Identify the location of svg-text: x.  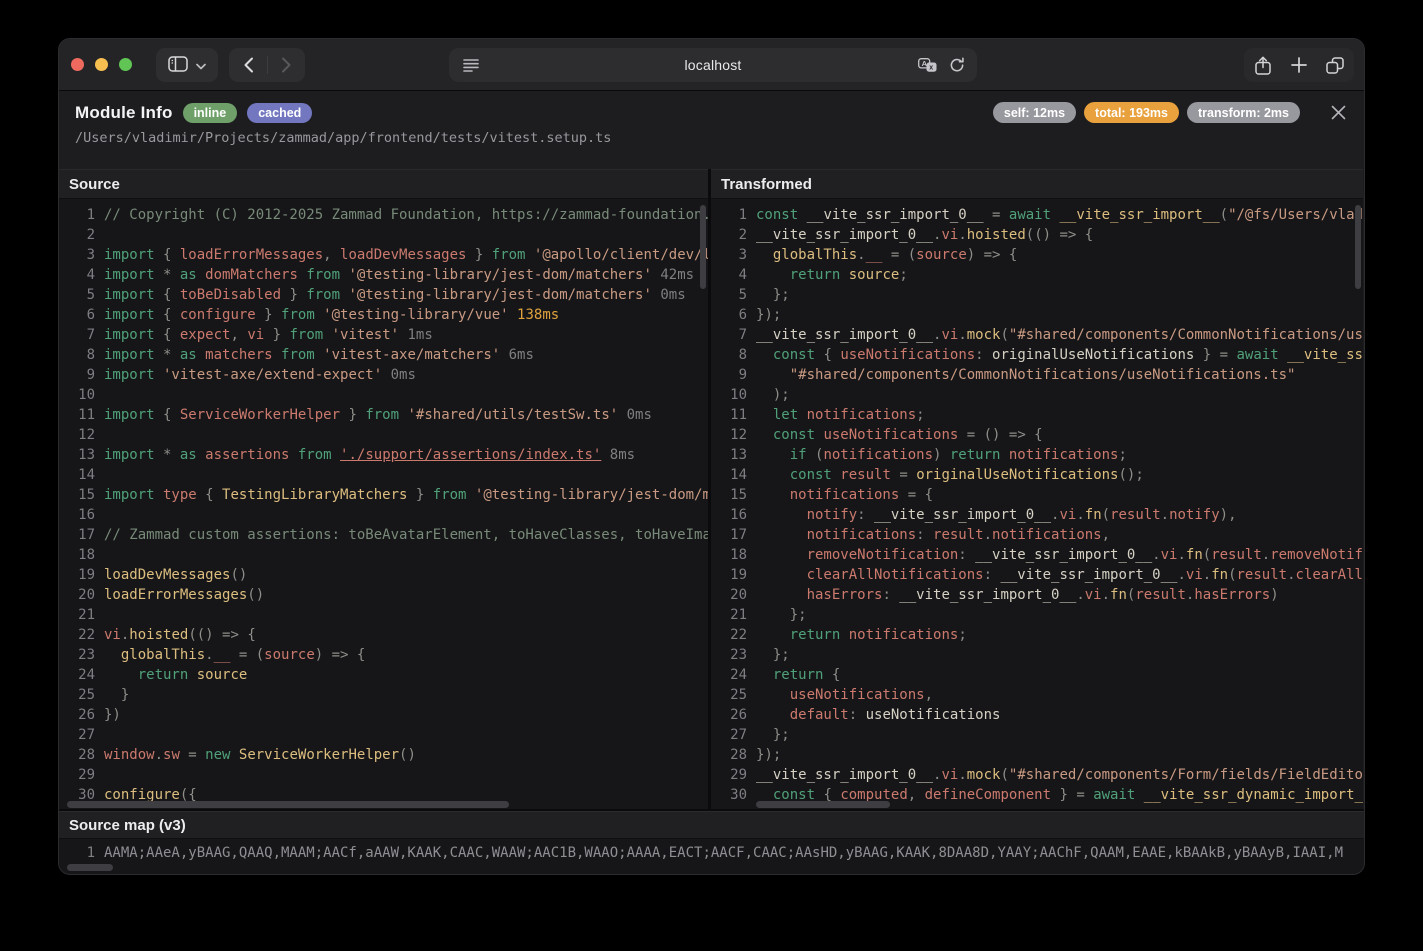
(931, 67).